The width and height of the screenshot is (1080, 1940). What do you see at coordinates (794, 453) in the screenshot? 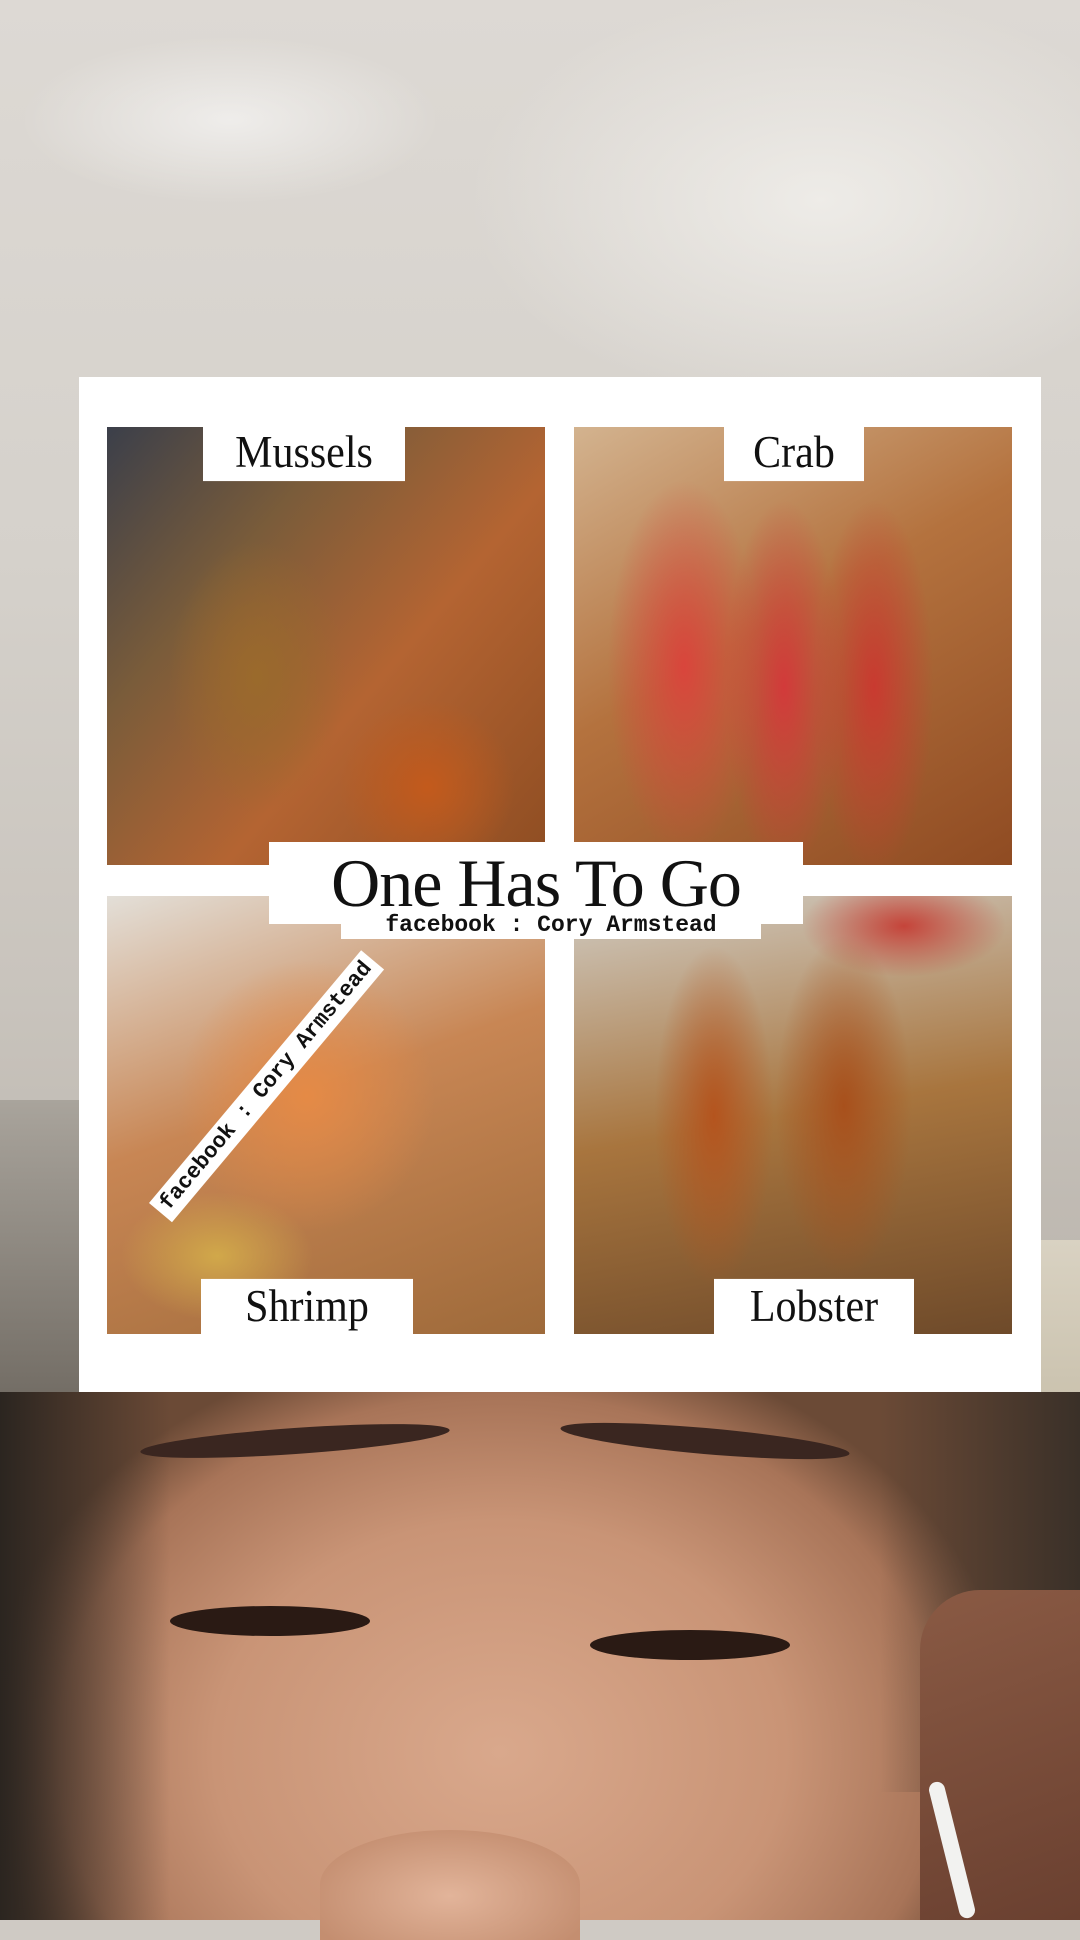
I see `crab-label: Crab` at bounding box center [794, 453].